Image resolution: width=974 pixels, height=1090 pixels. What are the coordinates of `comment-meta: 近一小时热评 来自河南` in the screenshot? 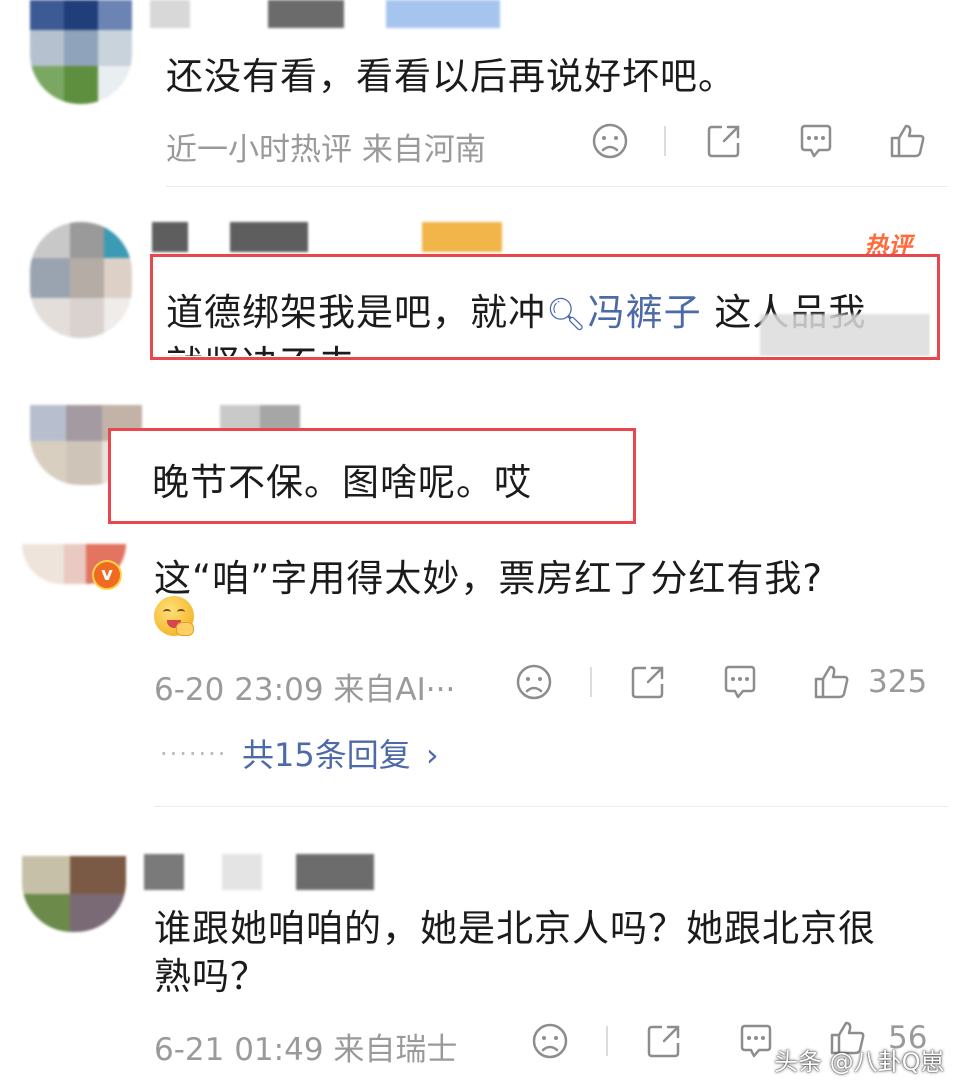 It's located at (326, 150).